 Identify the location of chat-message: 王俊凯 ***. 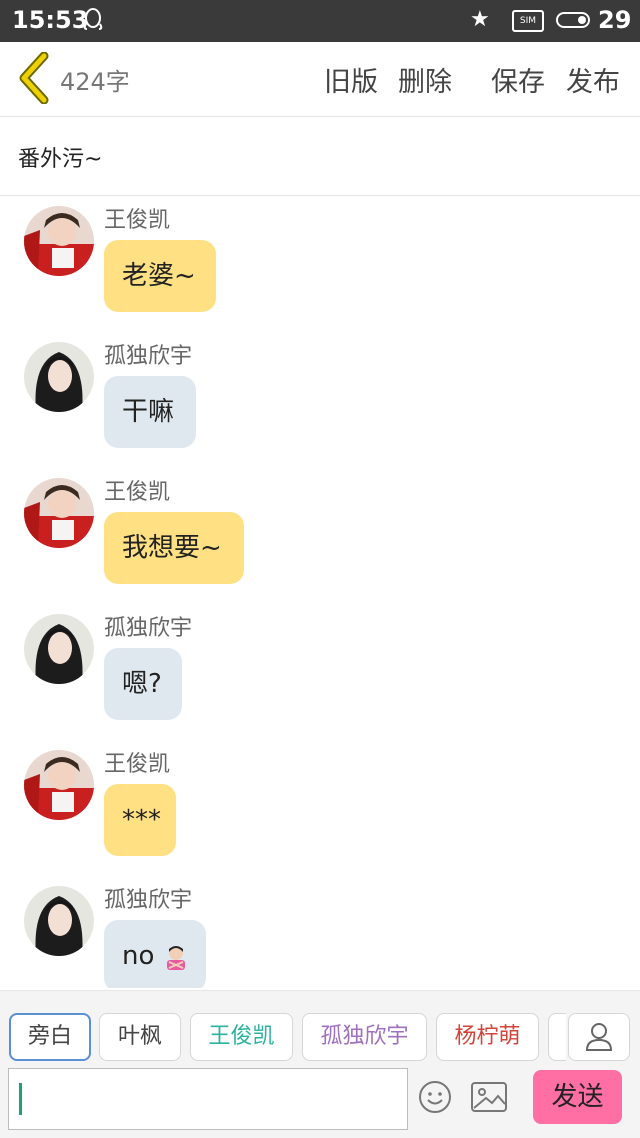
(320, 808).